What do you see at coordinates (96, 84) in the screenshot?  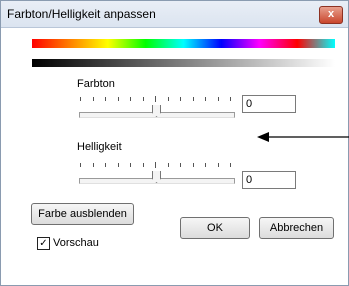 I see `hue-label: Farbton` at bounding box center [96, 84].